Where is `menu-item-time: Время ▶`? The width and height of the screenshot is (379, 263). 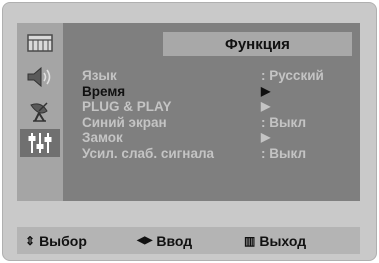 menu-item-time: Время ▶ is located at coordinates (217, 92).